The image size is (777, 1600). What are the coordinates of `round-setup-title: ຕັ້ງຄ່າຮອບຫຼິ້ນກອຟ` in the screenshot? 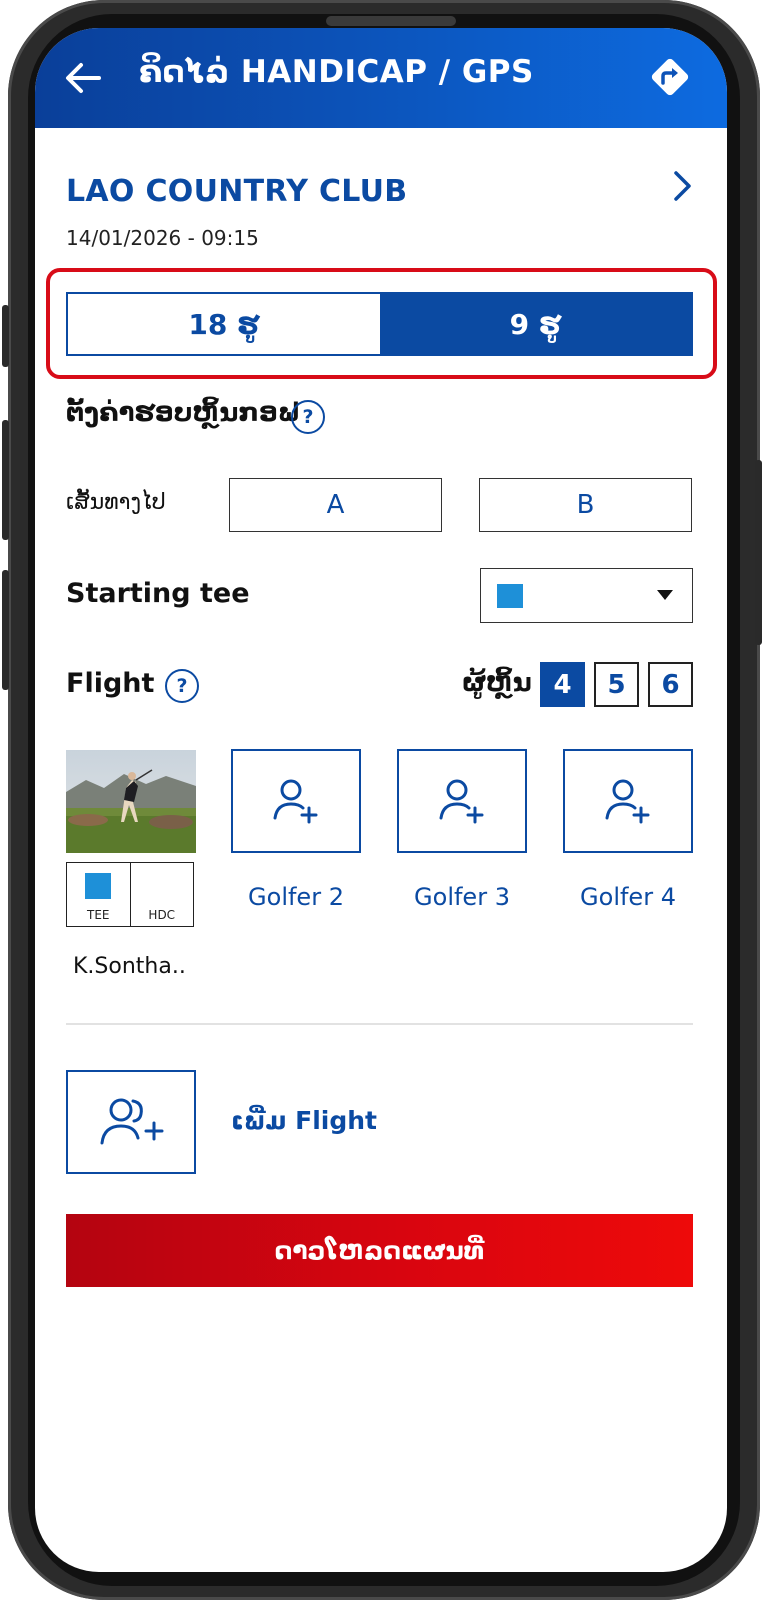 It's located at (183, 413).